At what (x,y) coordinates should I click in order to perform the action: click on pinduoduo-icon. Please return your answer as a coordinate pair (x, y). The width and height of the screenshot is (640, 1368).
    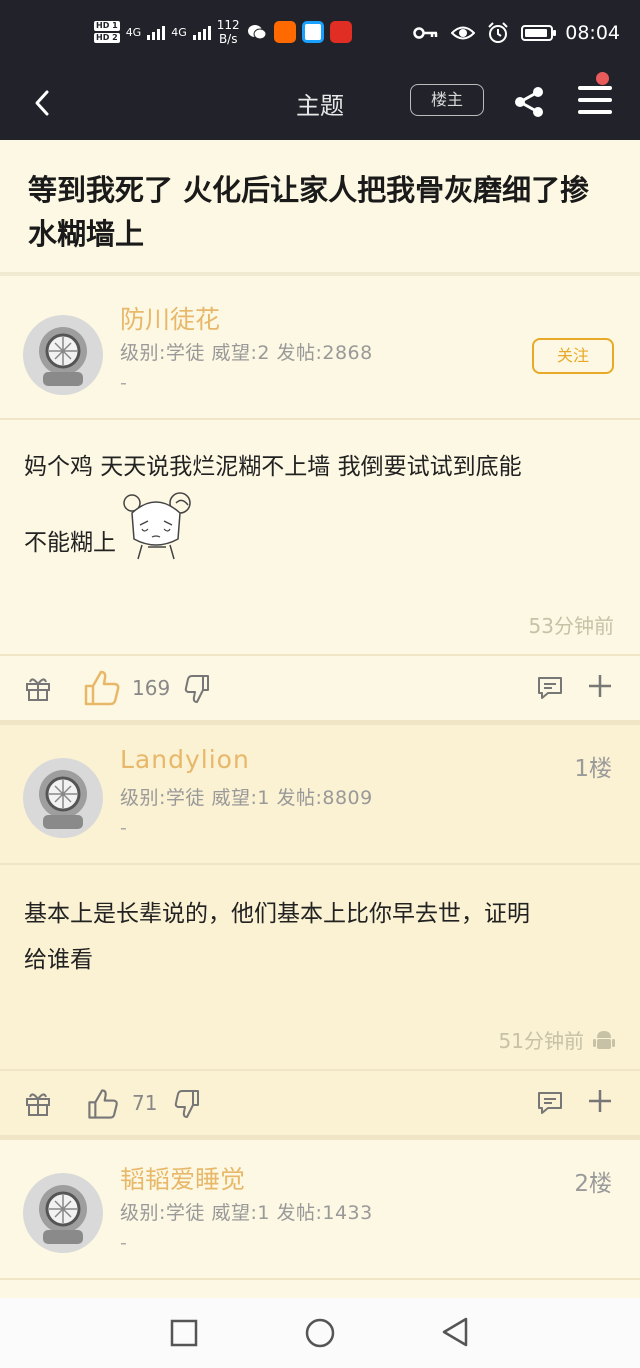
    Looking at the image, I should click on (340, 32).